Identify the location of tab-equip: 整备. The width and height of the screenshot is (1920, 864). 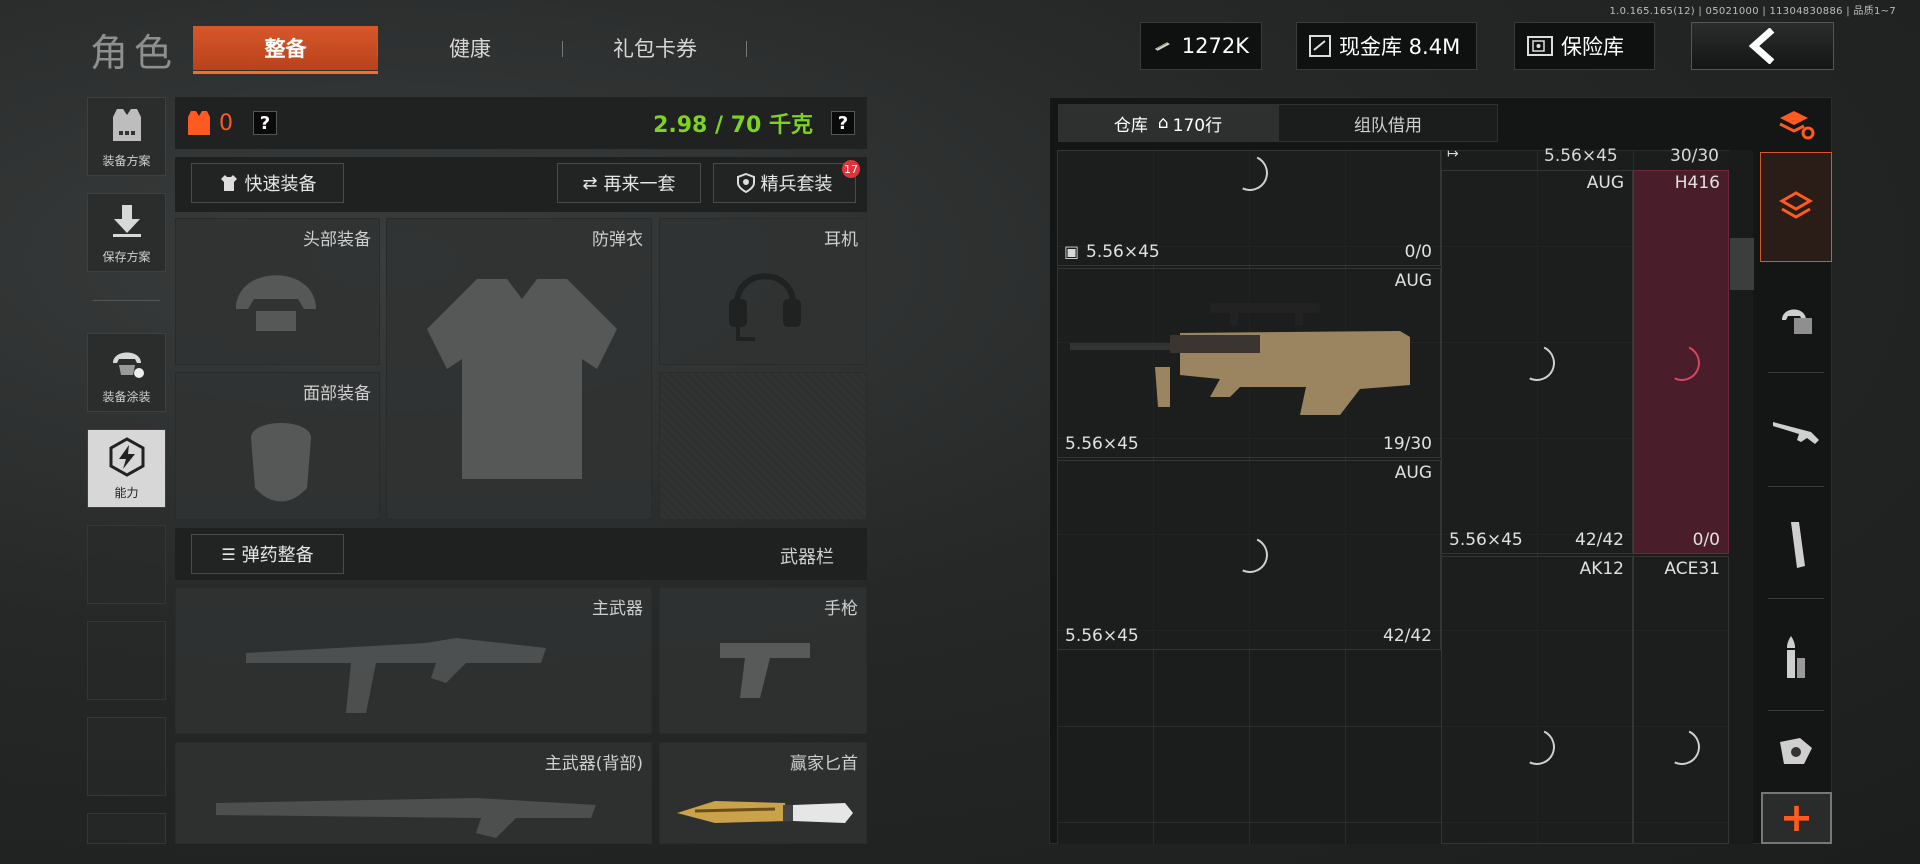
(285, 50).